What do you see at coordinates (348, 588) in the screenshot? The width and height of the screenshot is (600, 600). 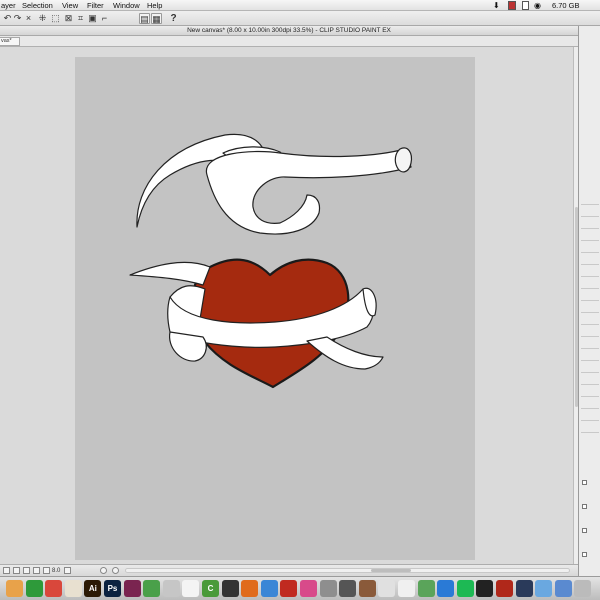 I see `utilities-icon` at bounding box center [348, 588].